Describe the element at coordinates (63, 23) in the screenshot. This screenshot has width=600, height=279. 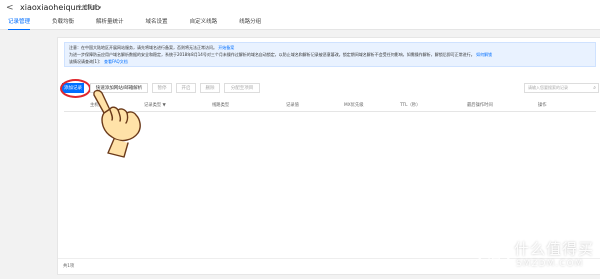
I see `tab-load-balancing: 负载均衡` at that location.